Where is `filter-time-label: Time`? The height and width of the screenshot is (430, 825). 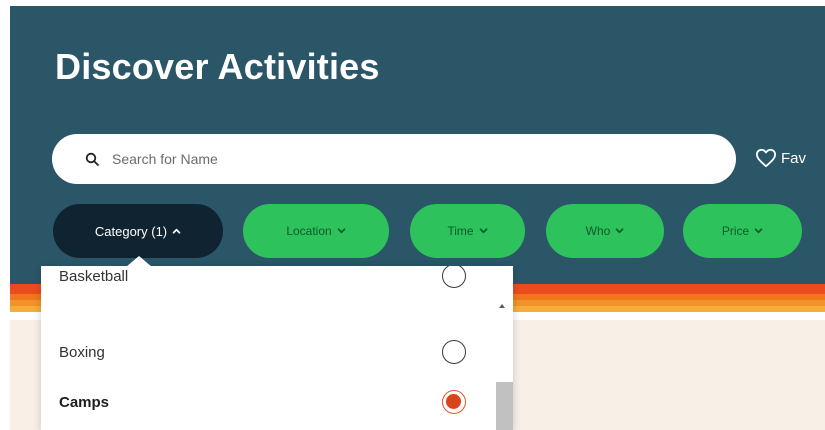
filter-time-label: Time is located at coordinates (460, 231).